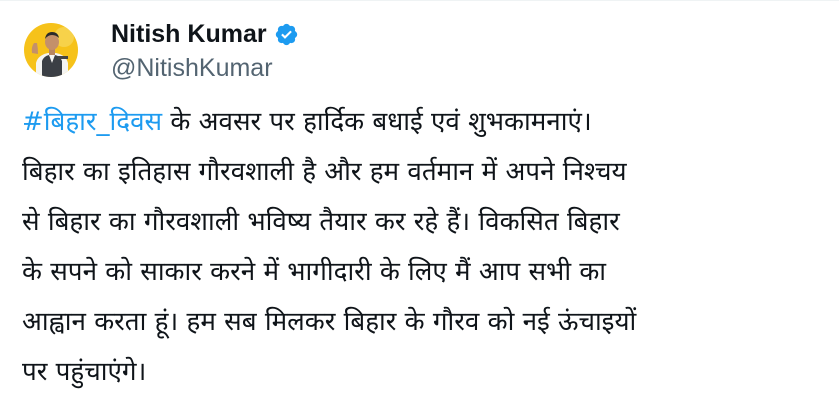 The image size is (839, 412). Describe the element at coordinates (84, 372) in the screenshot. I see `tweet-text-line: पर पहुंचाएंगे।` at that location.